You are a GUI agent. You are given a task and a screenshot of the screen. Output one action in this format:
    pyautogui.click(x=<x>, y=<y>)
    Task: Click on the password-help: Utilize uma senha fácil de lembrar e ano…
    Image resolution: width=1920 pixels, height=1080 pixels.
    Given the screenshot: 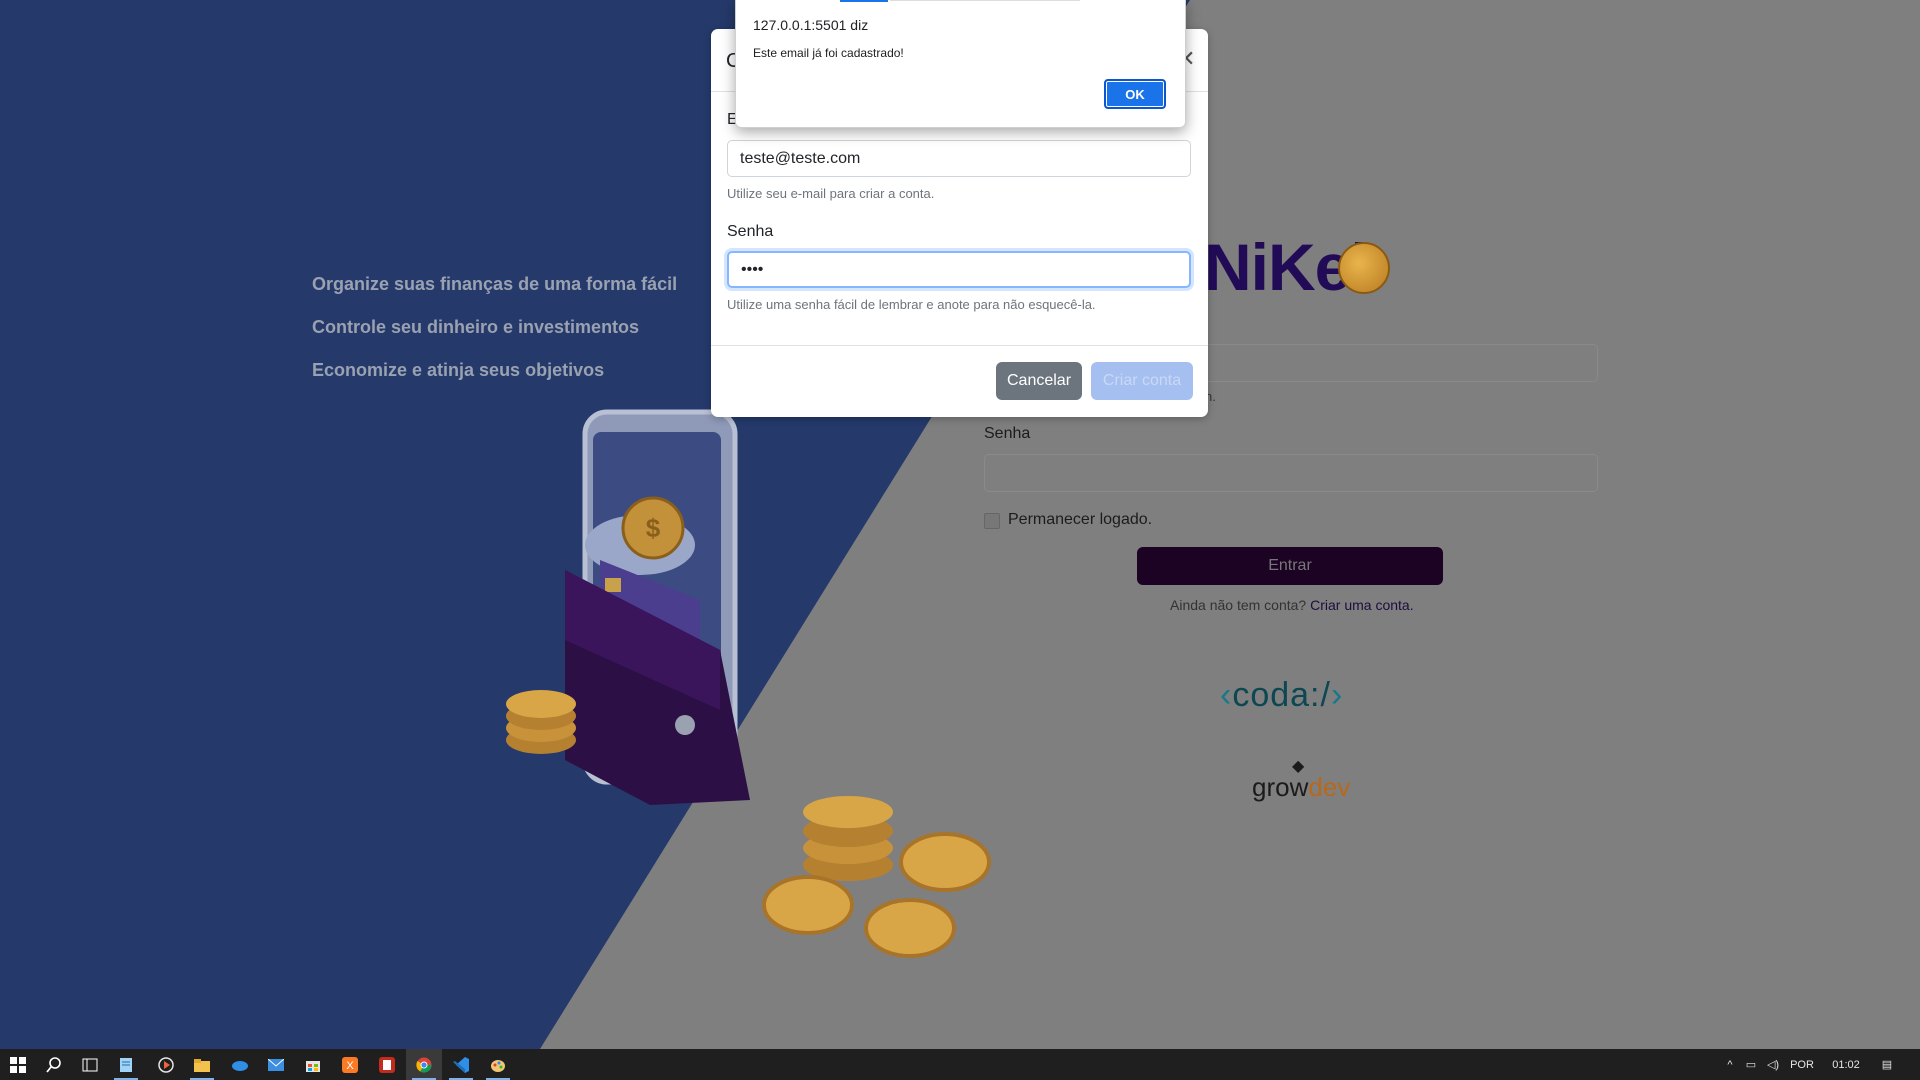 What is the action you would take?
    pyautogui.click(x=911, y=304)
    